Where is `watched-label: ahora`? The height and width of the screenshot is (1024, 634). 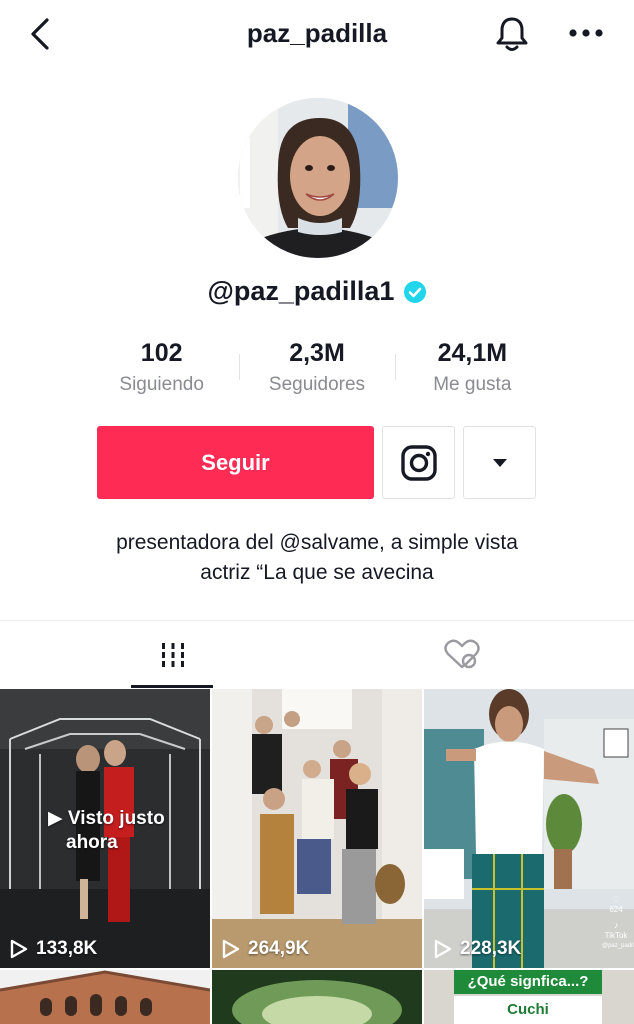
watched-label: ahora is located at coordinates (92, 842).